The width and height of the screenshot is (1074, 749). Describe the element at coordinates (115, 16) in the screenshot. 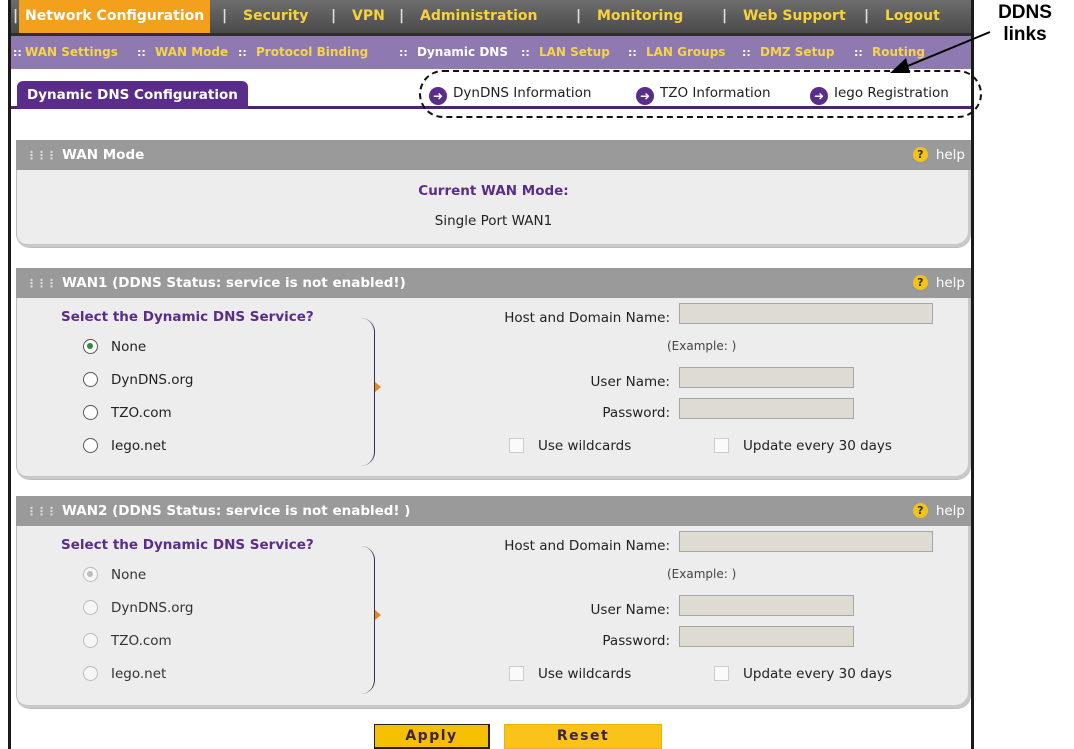

I see `nav-network-configuration: Network Configuration` at that location.